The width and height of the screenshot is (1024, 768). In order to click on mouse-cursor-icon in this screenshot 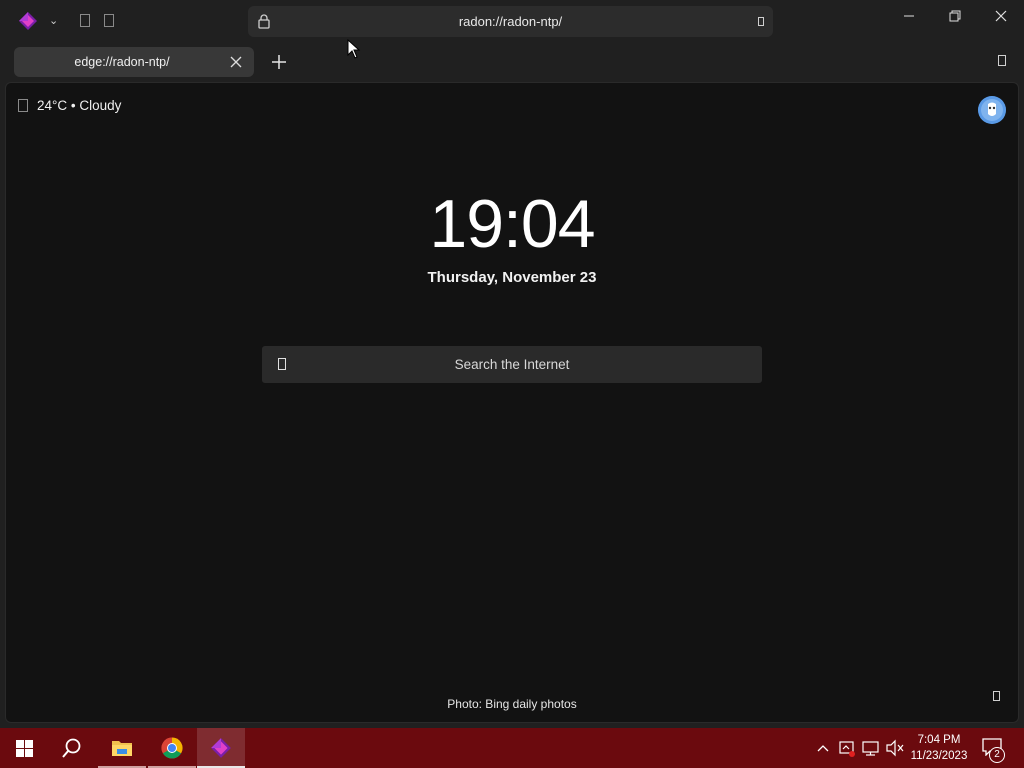, I will do `click(354, 49)`.